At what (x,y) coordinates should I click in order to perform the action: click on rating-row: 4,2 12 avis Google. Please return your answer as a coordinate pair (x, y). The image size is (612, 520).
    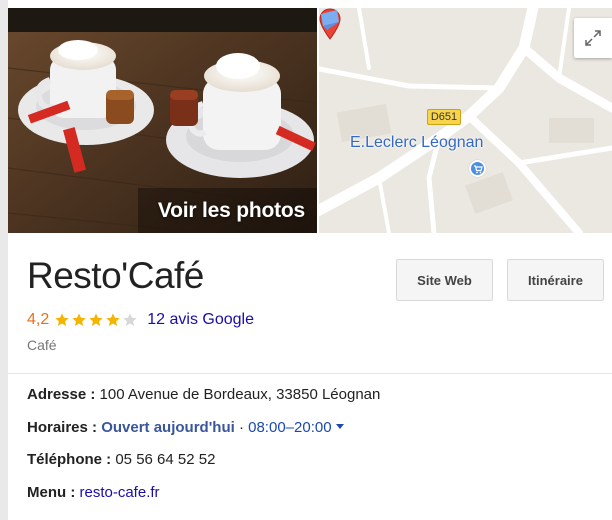
    Looking at the image, I should click on (140, 320).